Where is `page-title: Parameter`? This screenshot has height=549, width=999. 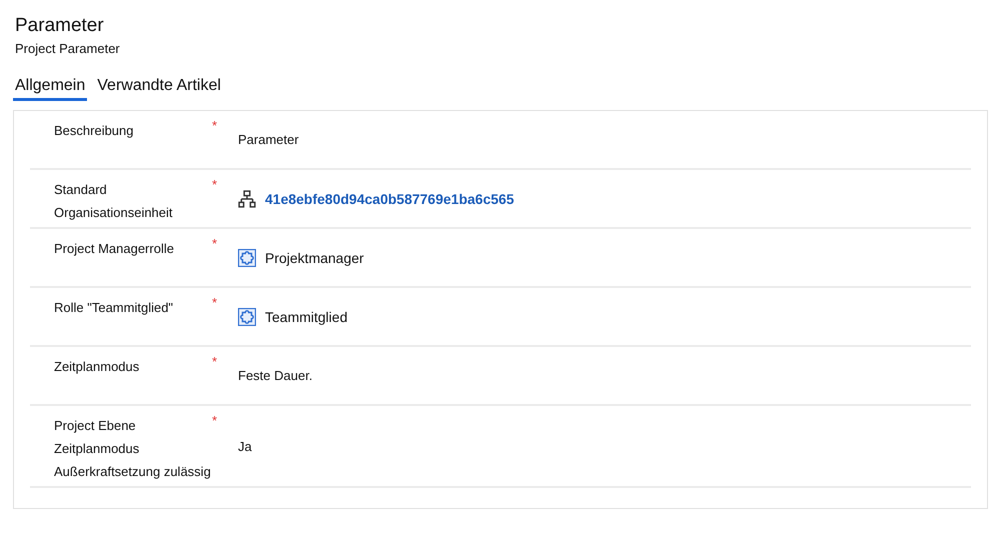
page-title: Parameter is located at coordinates (60, 26).